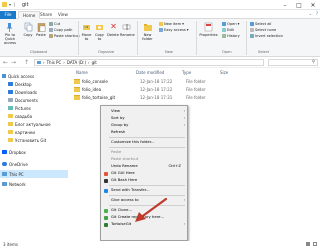 The width and height of the screenshot is (320, 249). Describe the element at coordinates (252, 36) in the screenshot. I see `invert-selection-icon` at that location.